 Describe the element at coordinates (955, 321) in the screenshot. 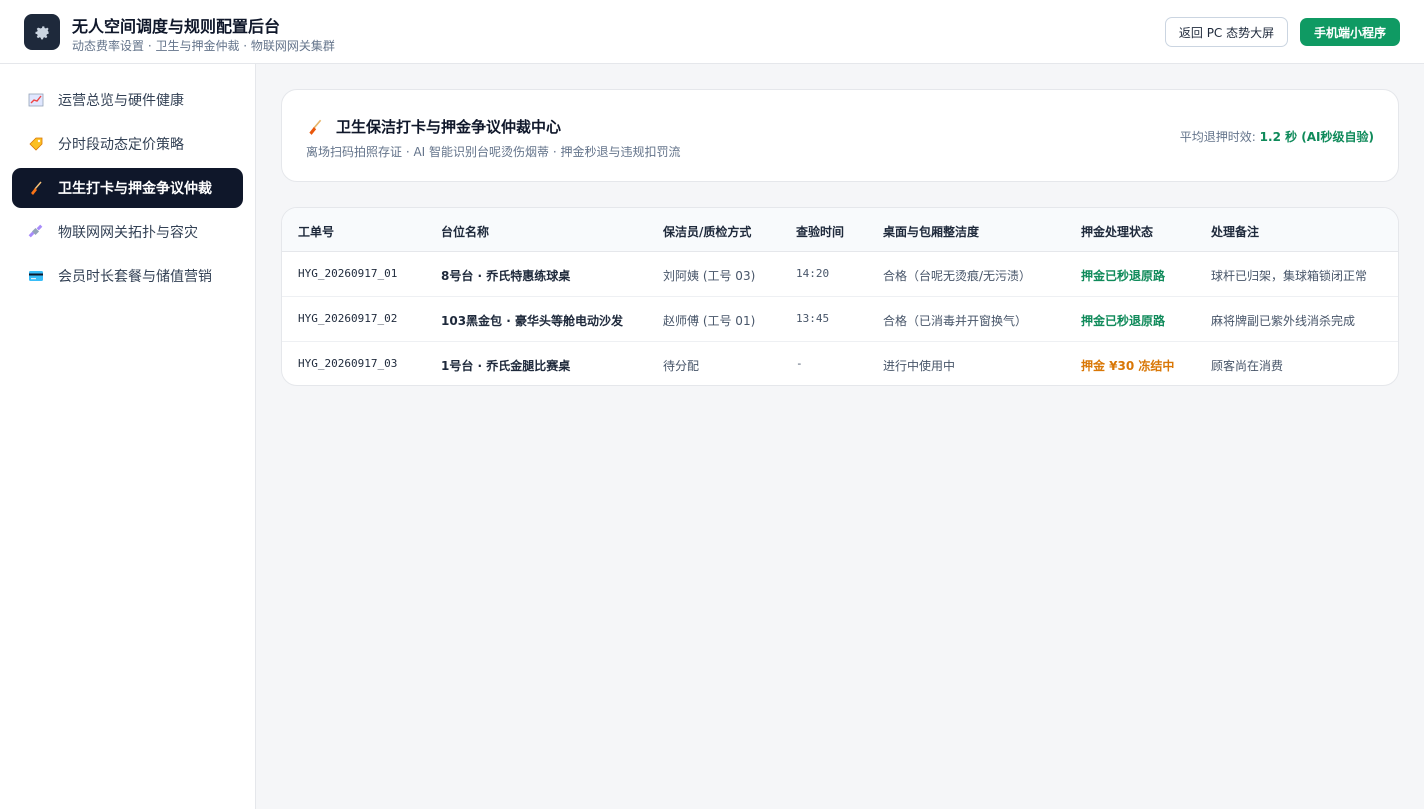

I see `cleanliness: 合格（已消毒并开窗换气）` at that location.